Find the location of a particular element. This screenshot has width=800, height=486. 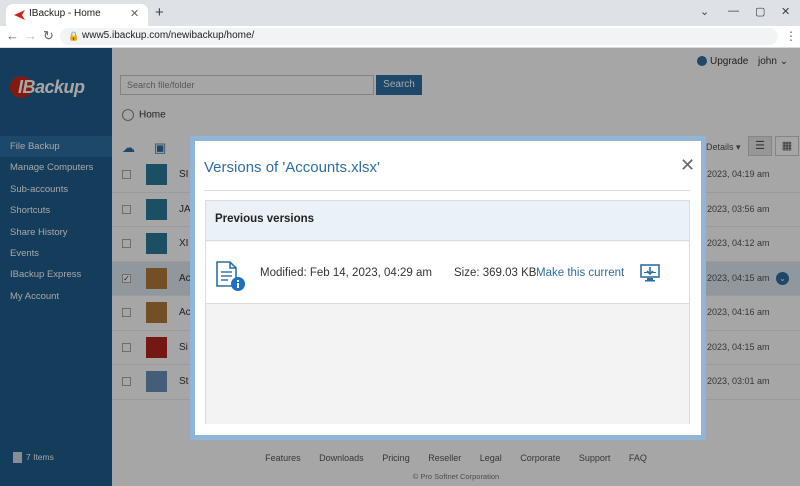

forward-icon: → is located at coordinates (30, 36).